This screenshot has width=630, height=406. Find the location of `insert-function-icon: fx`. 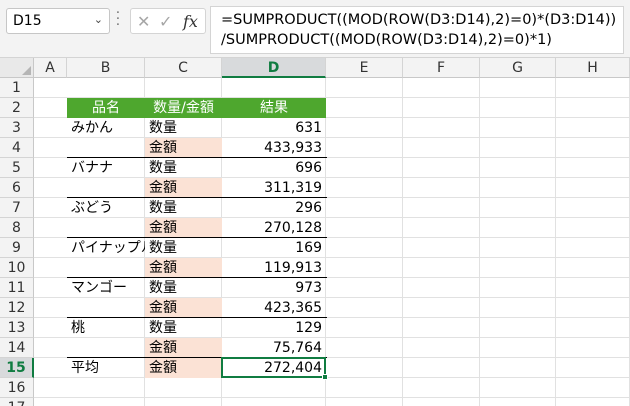

insert-function-icon: fx is located at coordinates (190, 21).